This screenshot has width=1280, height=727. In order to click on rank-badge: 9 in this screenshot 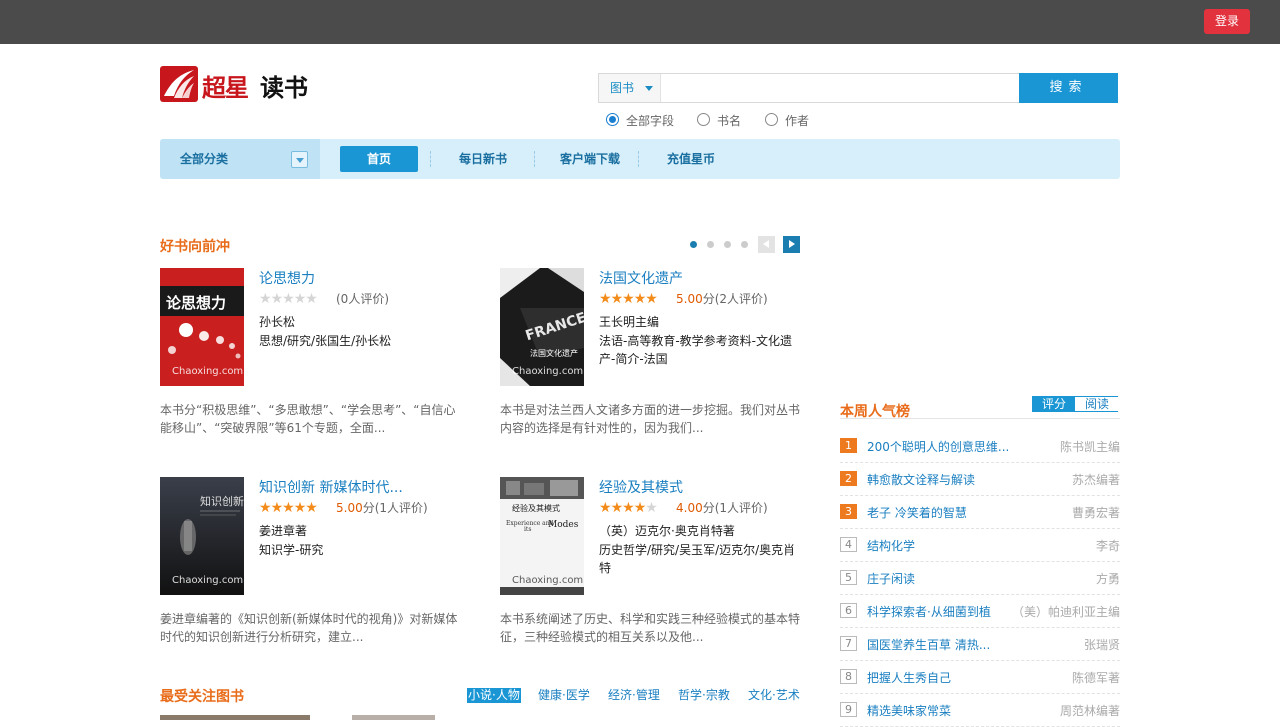, I will do `click(848, 709)`.